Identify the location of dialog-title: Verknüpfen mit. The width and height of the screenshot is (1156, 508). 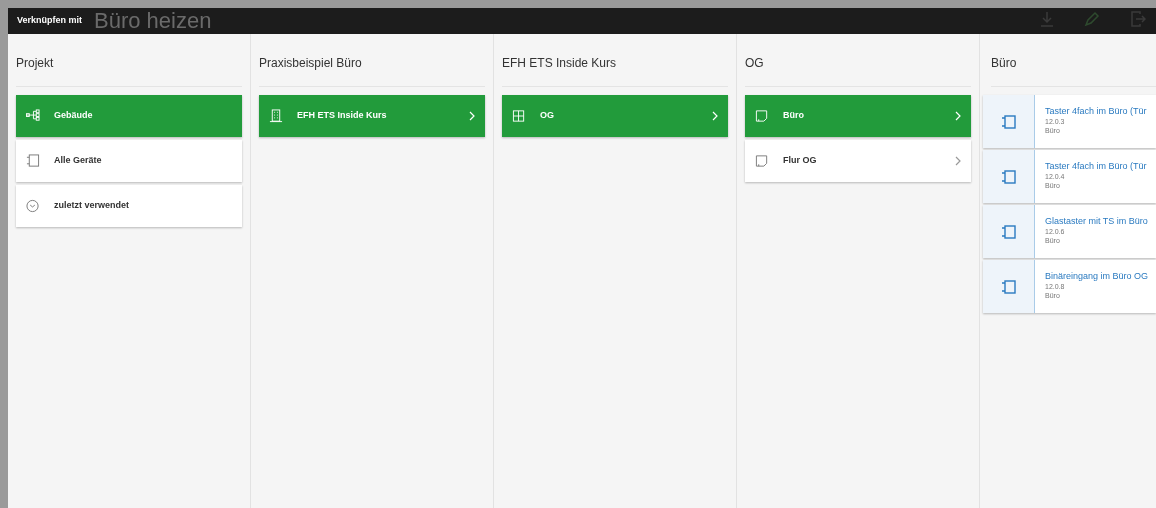
(49, 21).